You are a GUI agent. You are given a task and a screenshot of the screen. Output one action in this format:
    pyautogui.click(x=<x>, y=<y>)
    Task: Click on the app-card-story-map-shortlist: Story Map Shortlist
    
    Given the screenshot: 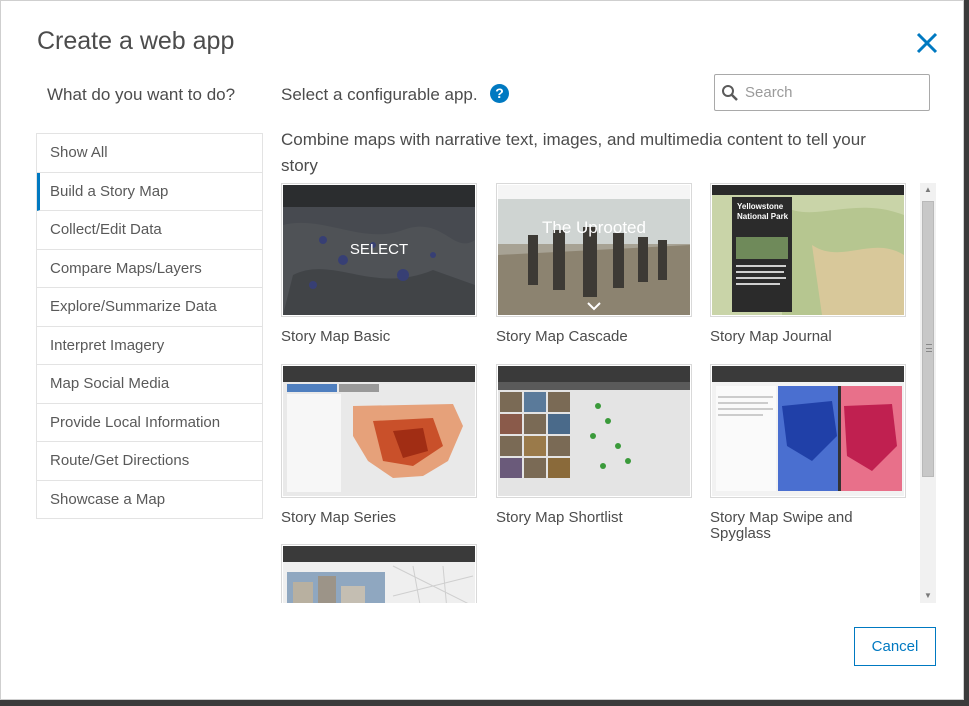 What is the action you would take?
    pyautogui.click(x=594, y=445)
    